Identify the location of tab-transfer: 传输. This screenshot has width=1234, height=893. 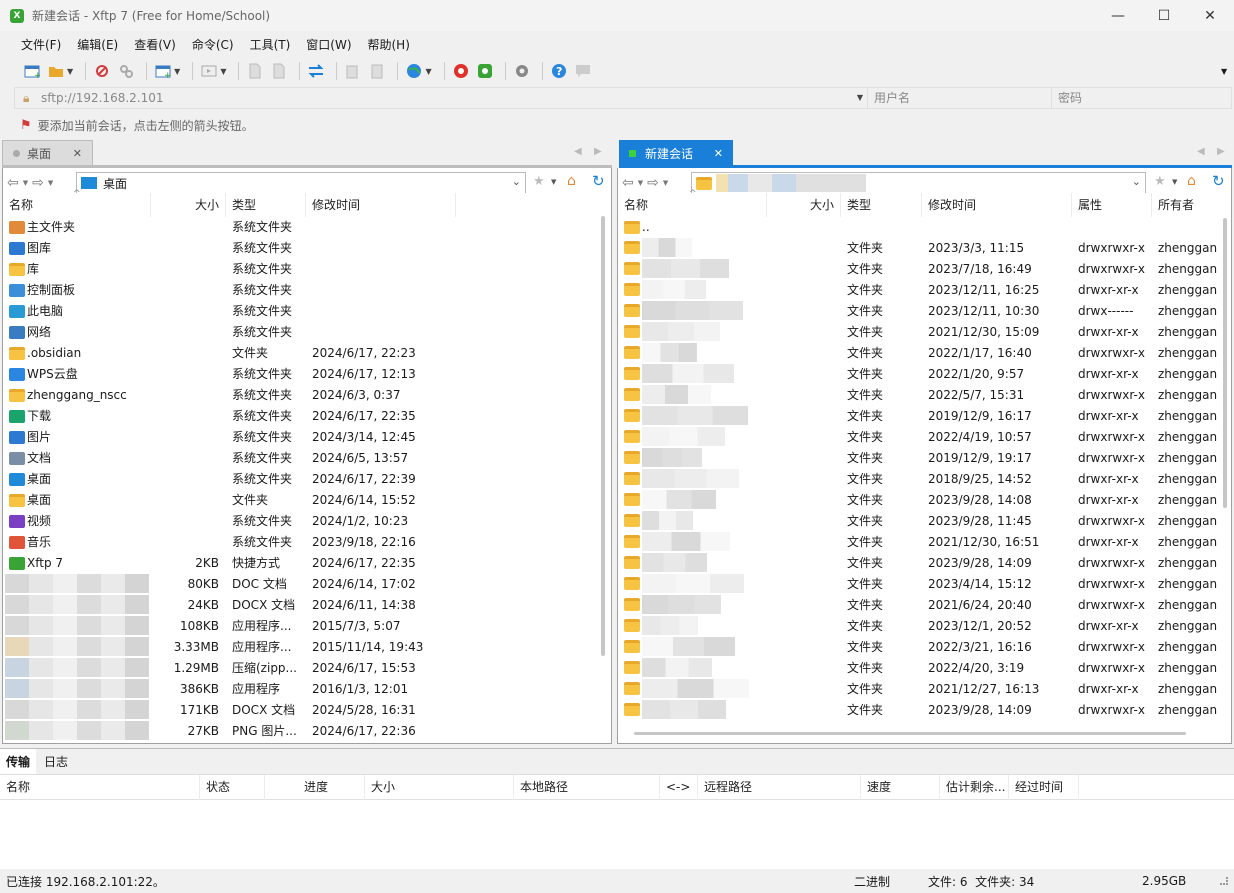
(18, 761).